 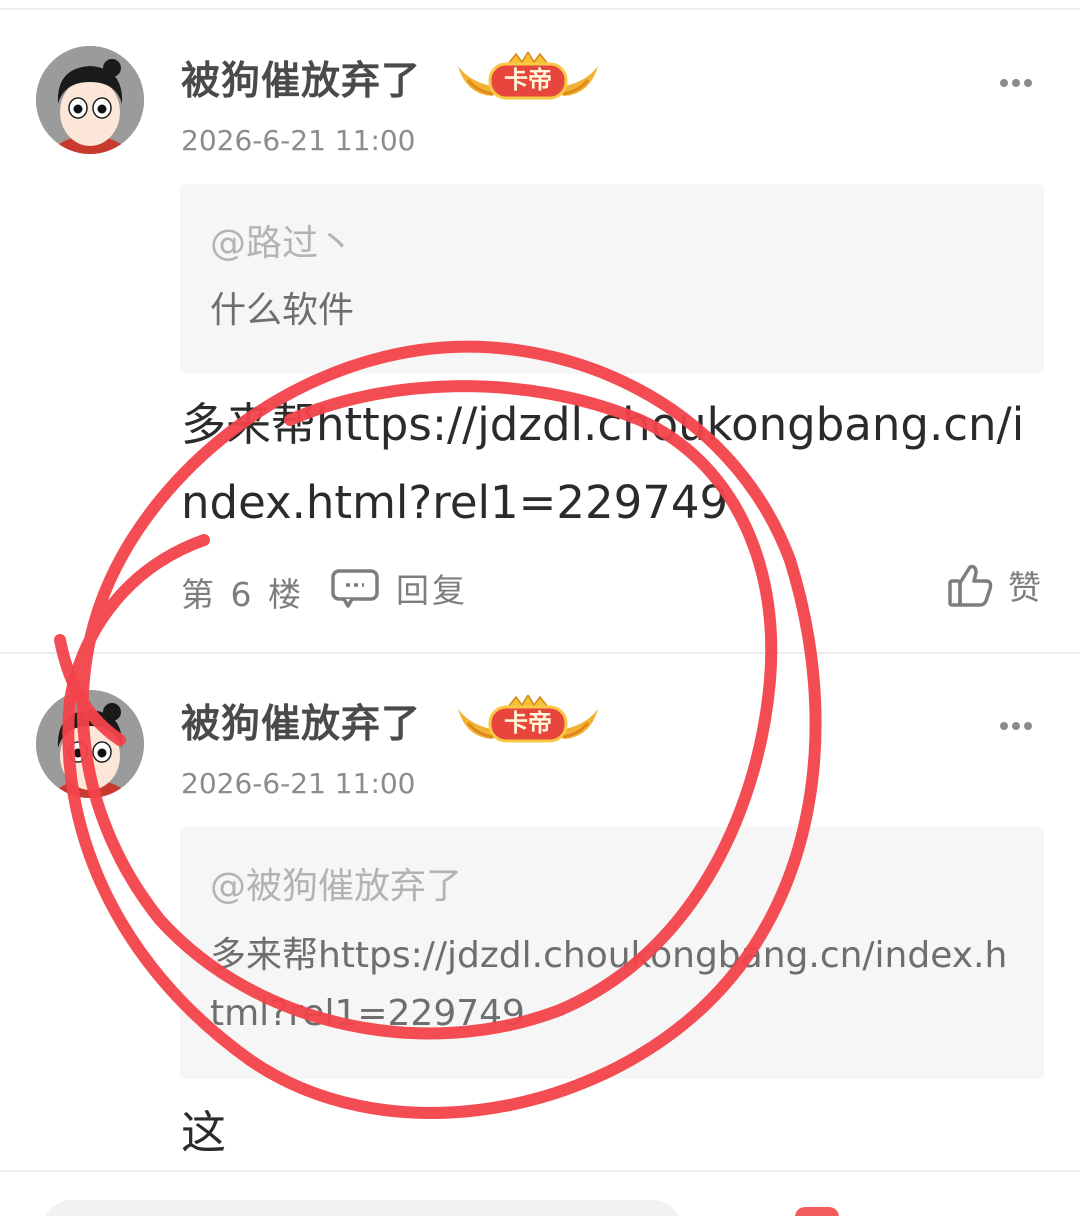 What do you see at coordinates (282, 310) in the screenshot?
I see `quote-text: 什么软件` at bounding box center [282, 310].